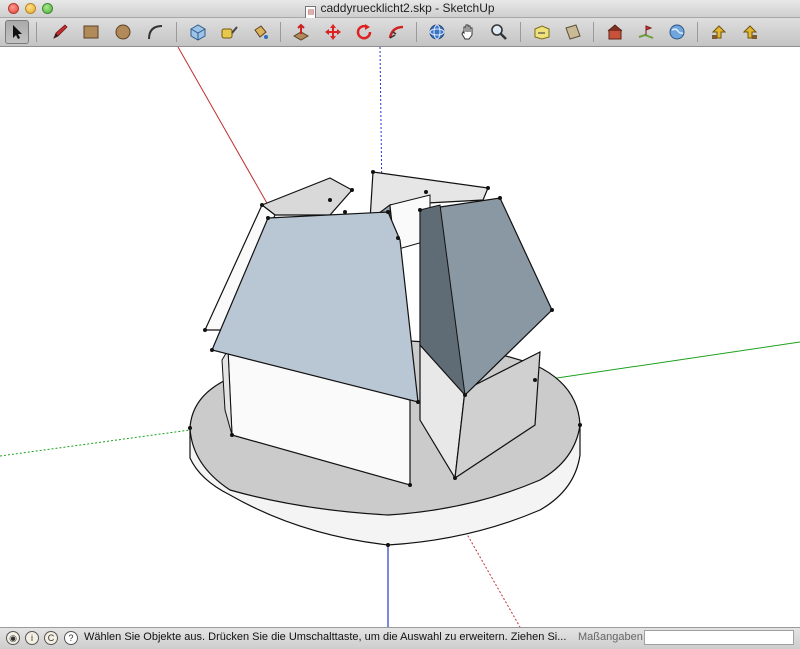 This screenshot has width=800, height=649. I want to click on tape-measure-icon, so click(229, 32).